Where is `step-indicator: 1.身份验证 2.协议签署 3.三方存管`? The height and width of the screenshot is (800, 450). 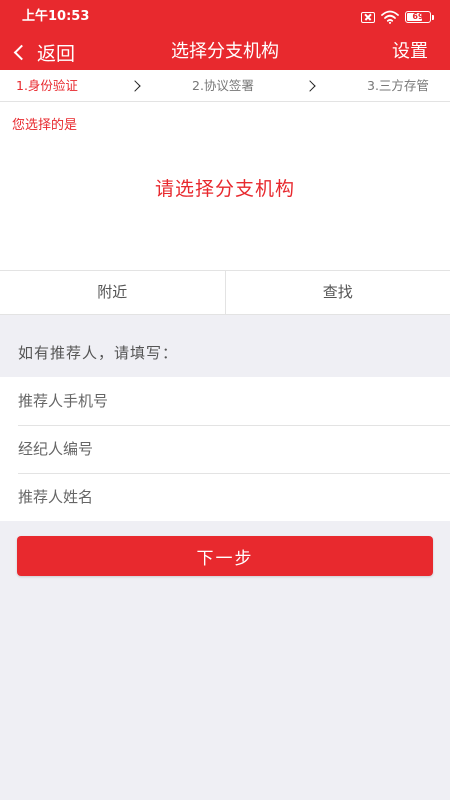
step-indicator: 1.身份验证 2.协议签署 3.三方存管 is located at coordinates (225, 86).